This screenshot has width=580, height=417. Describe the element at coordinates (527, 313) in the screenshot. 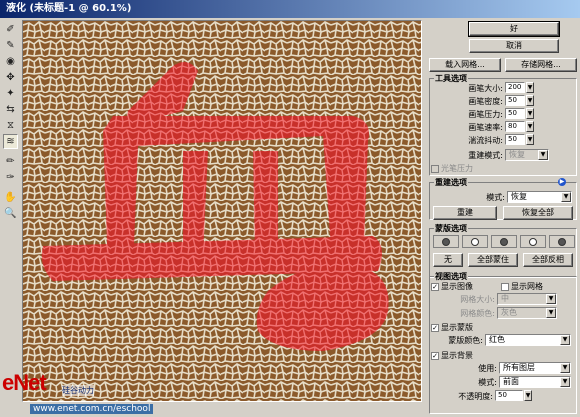

I see `mesh-color-select: 灰色 ▼` at that location.